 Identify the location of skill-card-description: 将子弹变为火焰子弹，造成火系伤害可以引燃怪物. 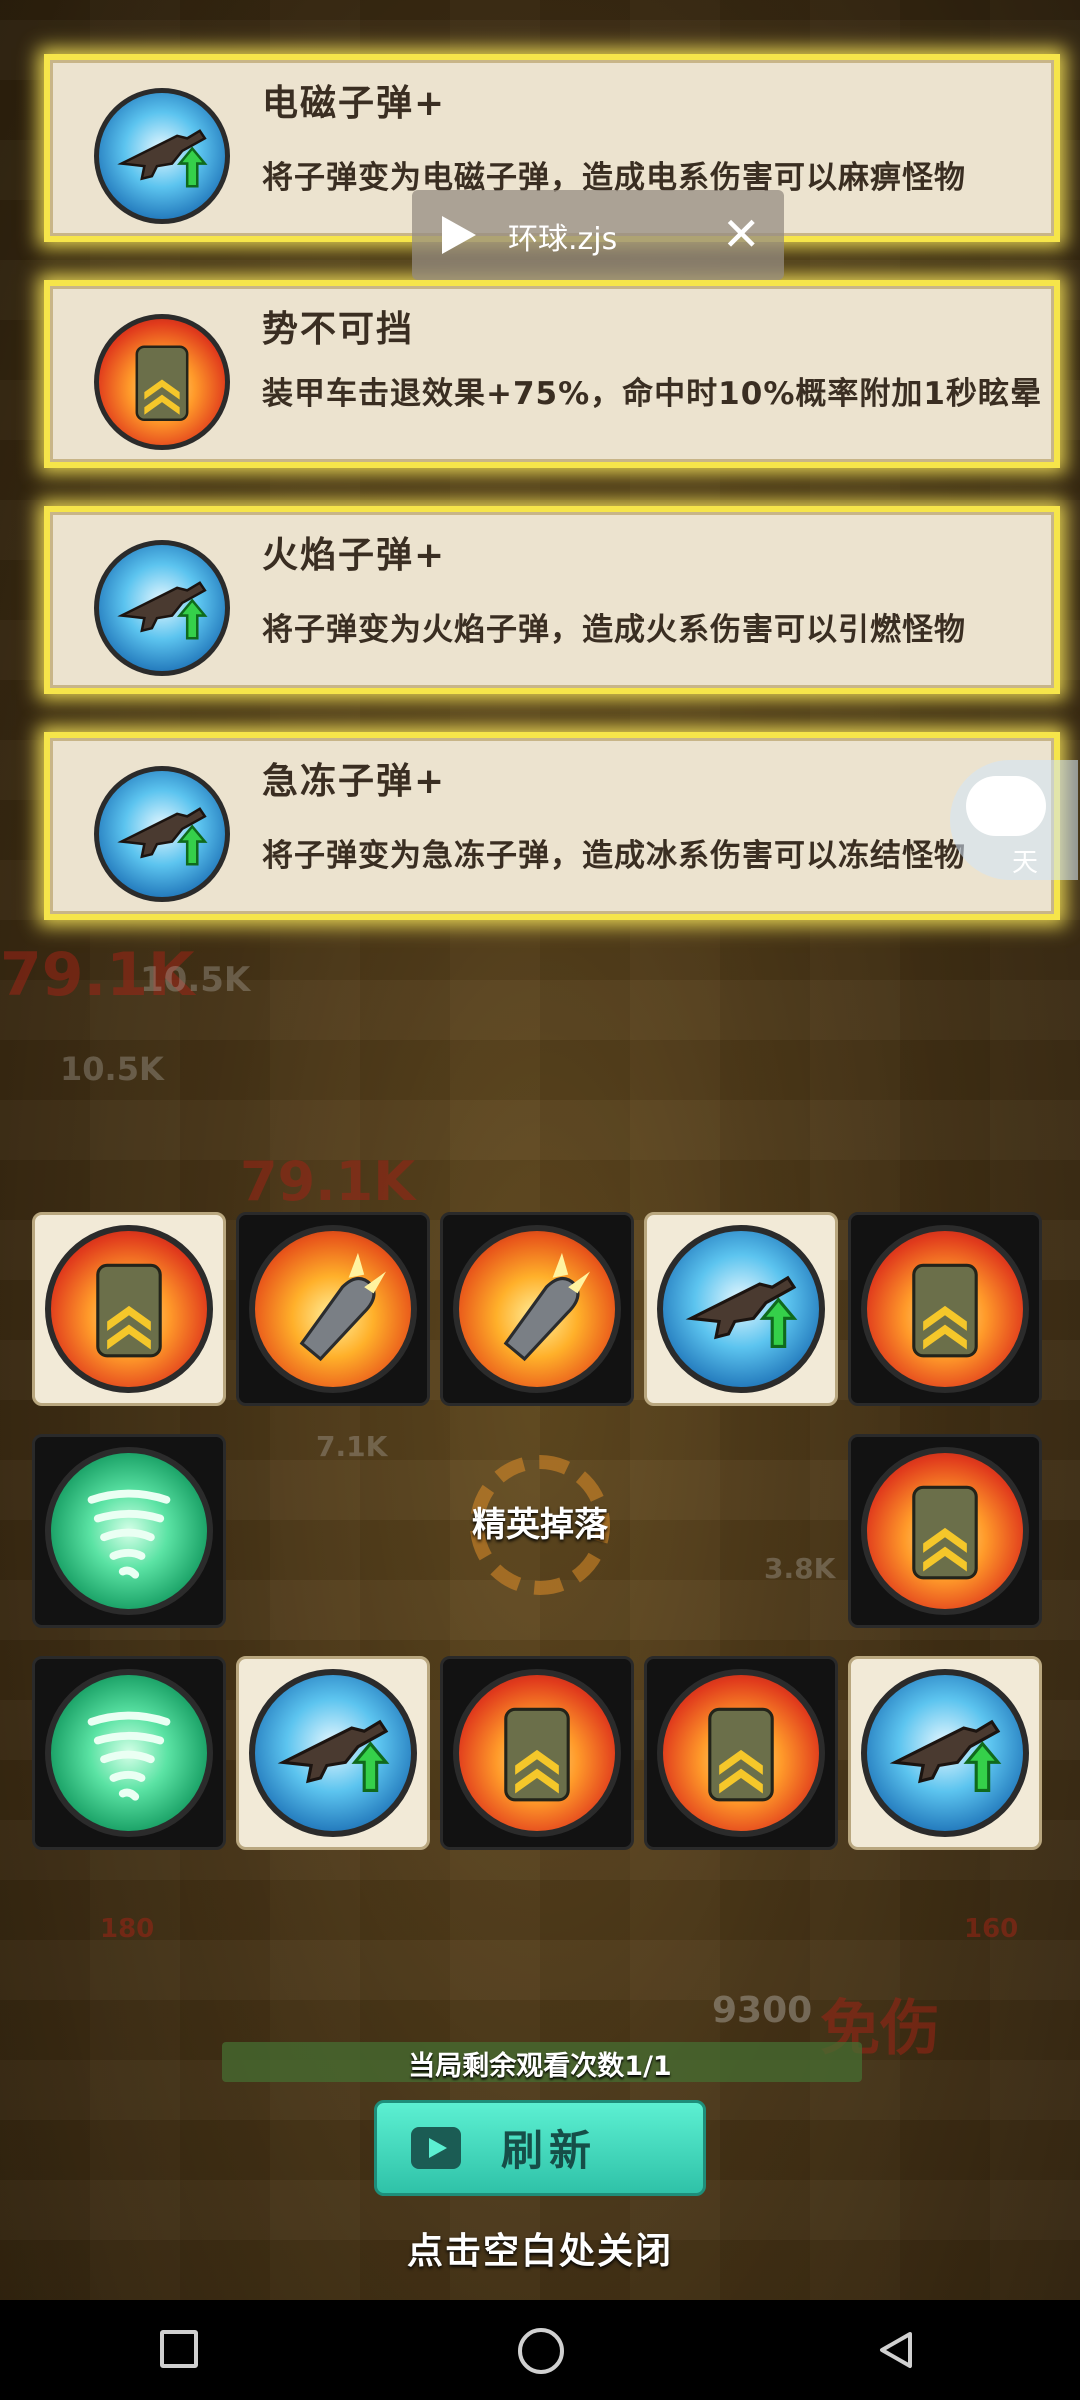
(614, 630).